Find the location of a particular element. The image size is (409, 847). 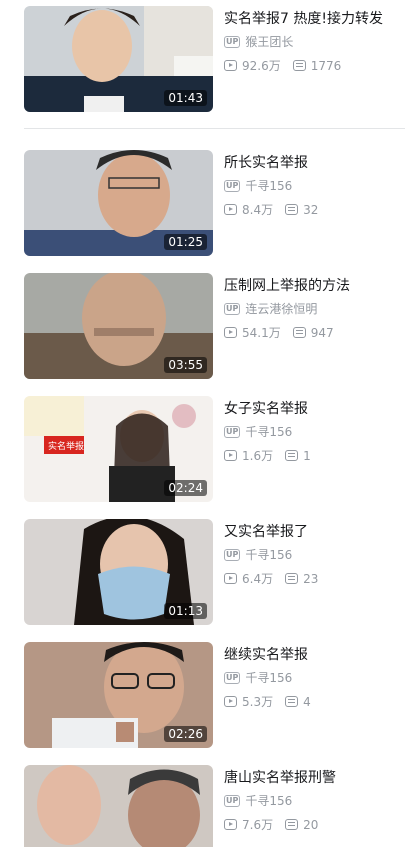

video-title: 所长实名举报 is located at coordinates (315, 162).